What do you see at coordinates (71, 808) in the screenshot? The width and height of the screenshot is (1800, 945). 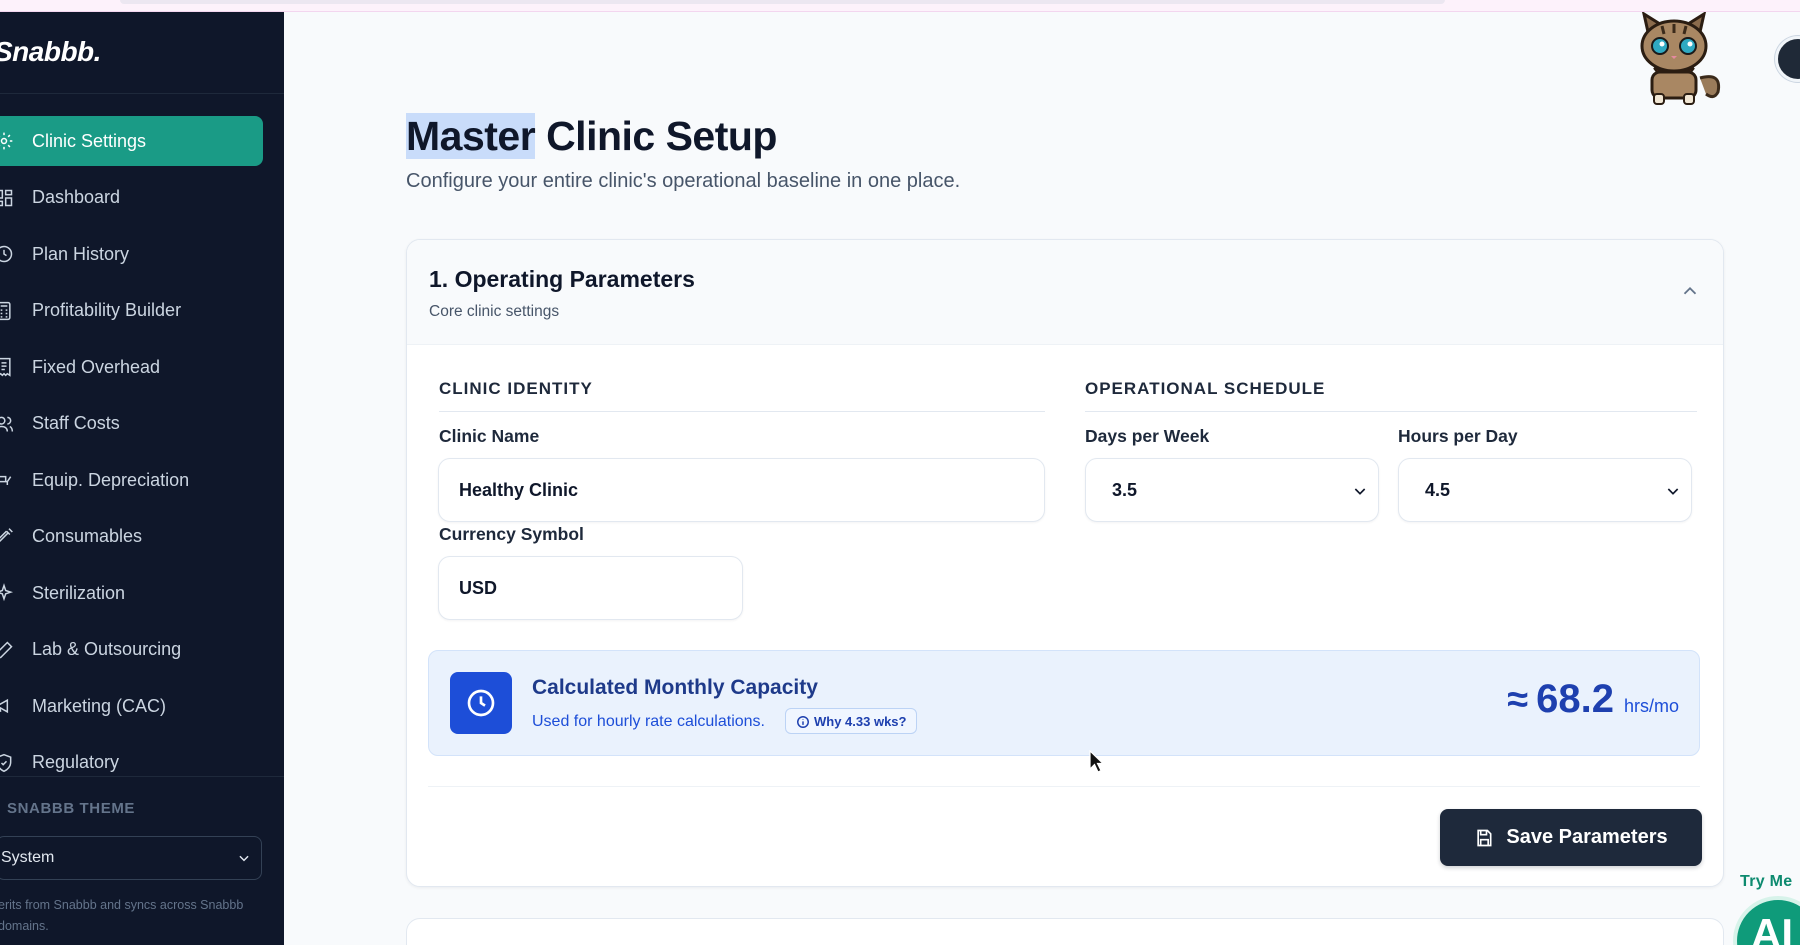 I see `theme-label: SNABBB THEME` at bounding box center [71, 808].